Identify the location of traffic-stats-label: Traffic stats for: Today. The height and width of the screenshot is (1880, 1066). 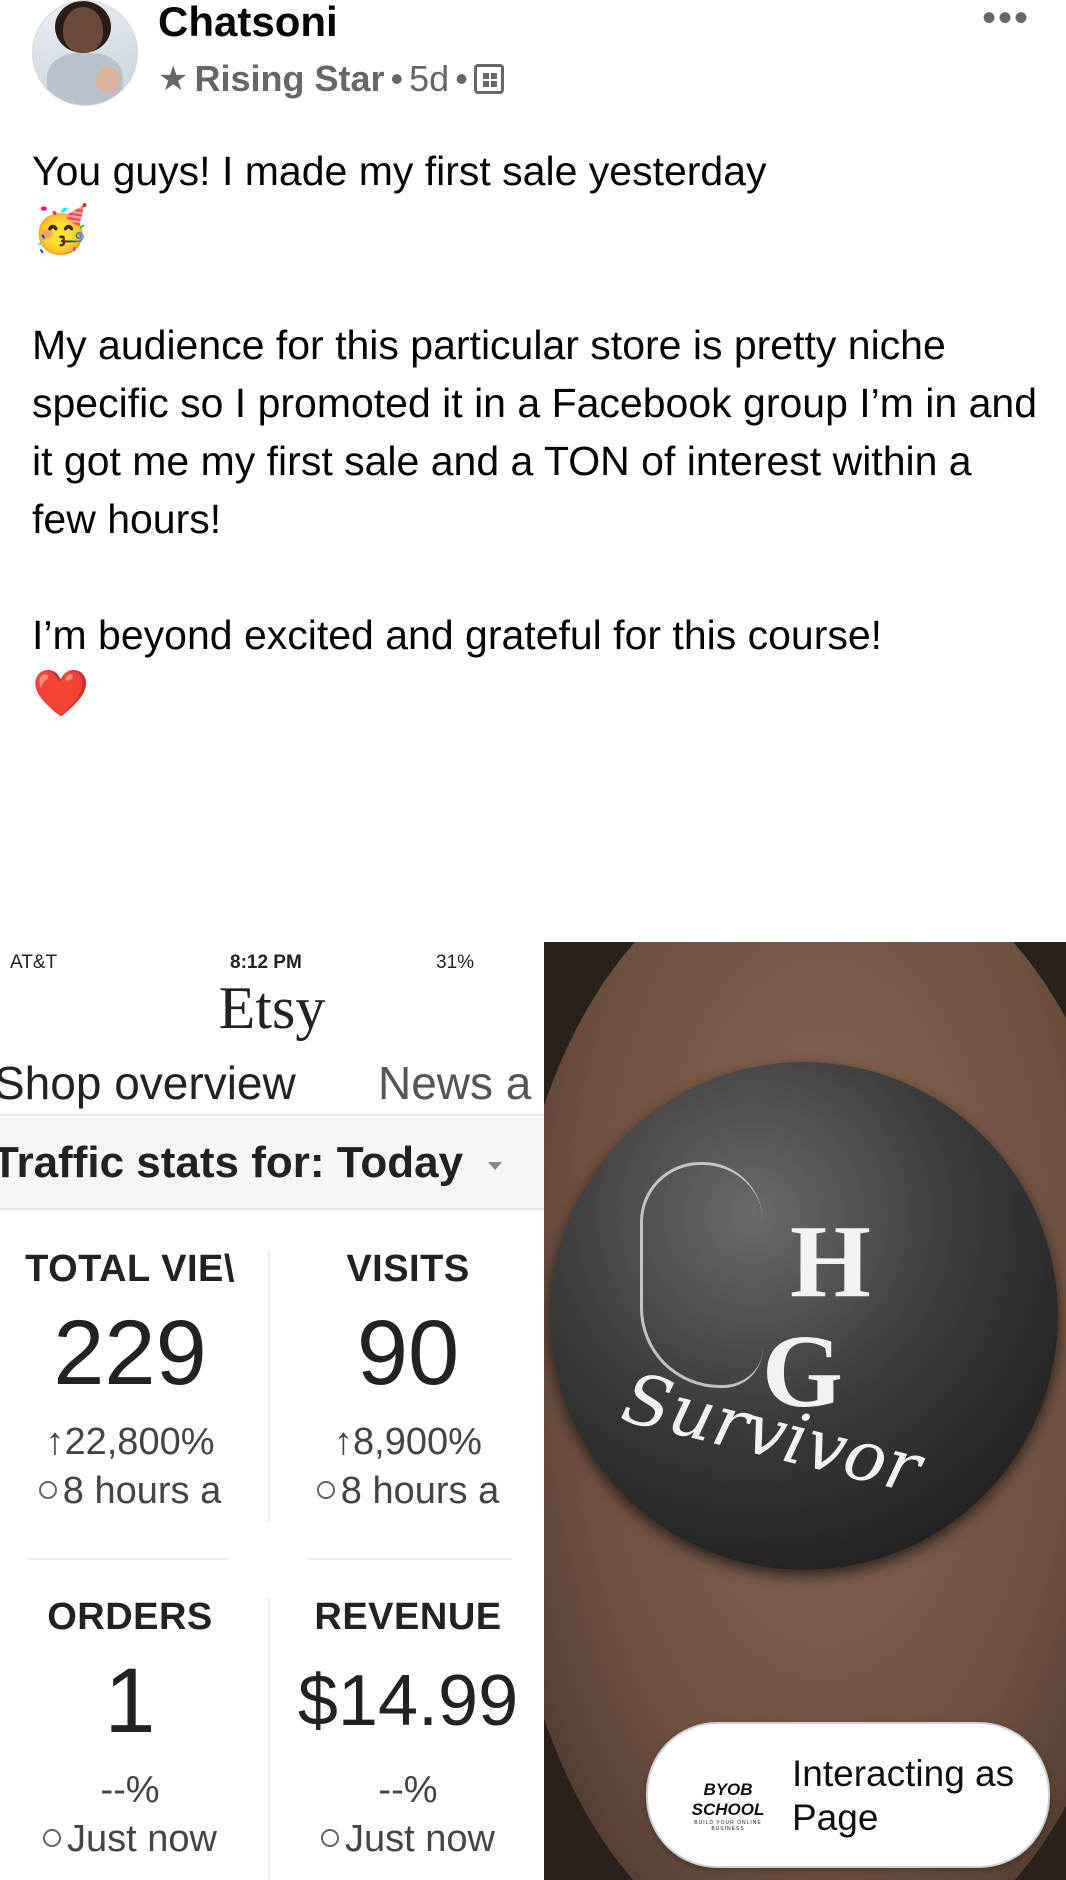
(232, 1162).